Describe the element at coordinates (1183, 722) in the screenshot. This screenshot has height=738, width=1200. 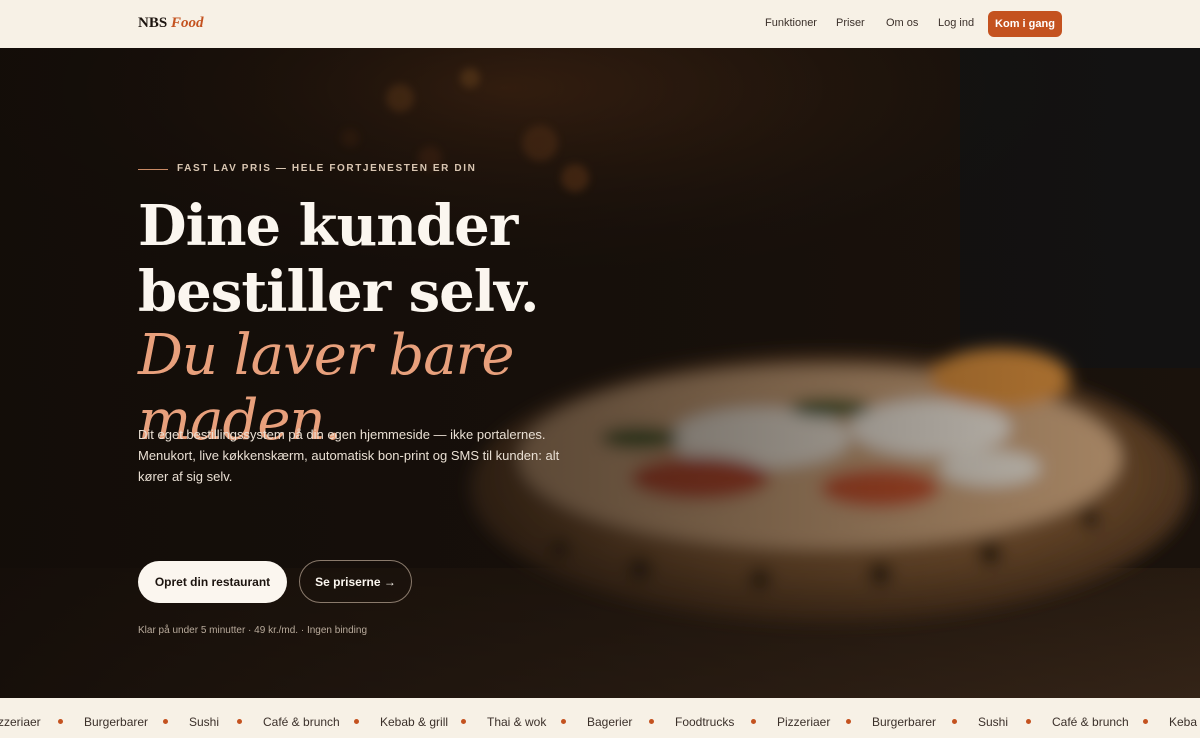
I see `marquee-item: Keba` at that location.